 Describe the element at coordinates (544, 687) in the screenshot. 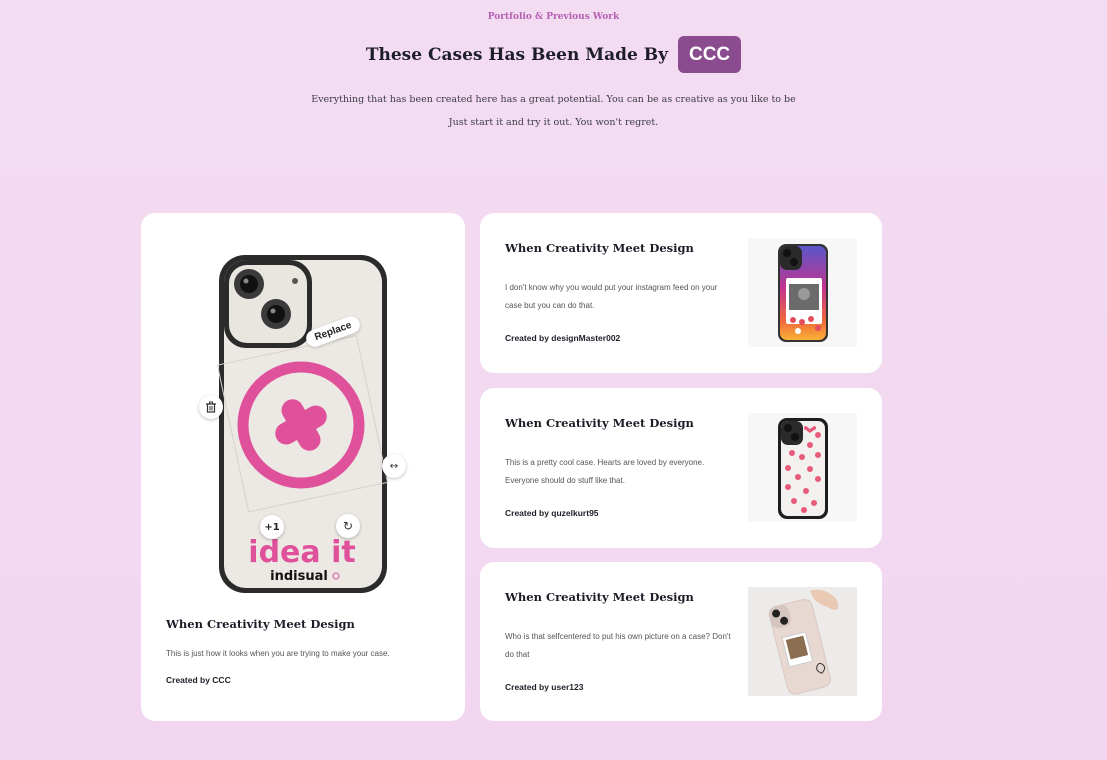

I see `case-card-author: Created by user123` at that location.